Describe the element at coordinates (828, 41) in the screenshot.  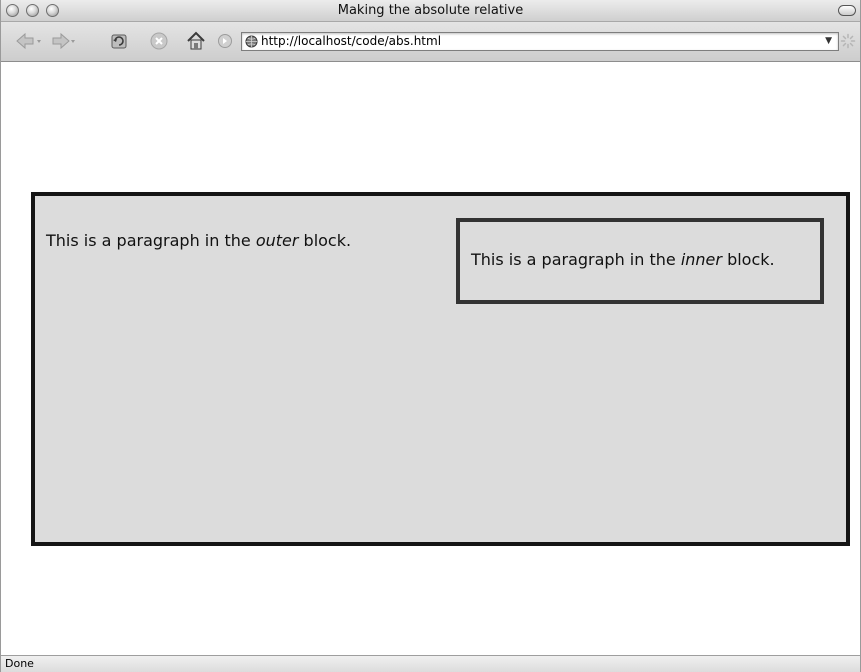
I see `dropdown-arrow-icon: ▼` at that location.